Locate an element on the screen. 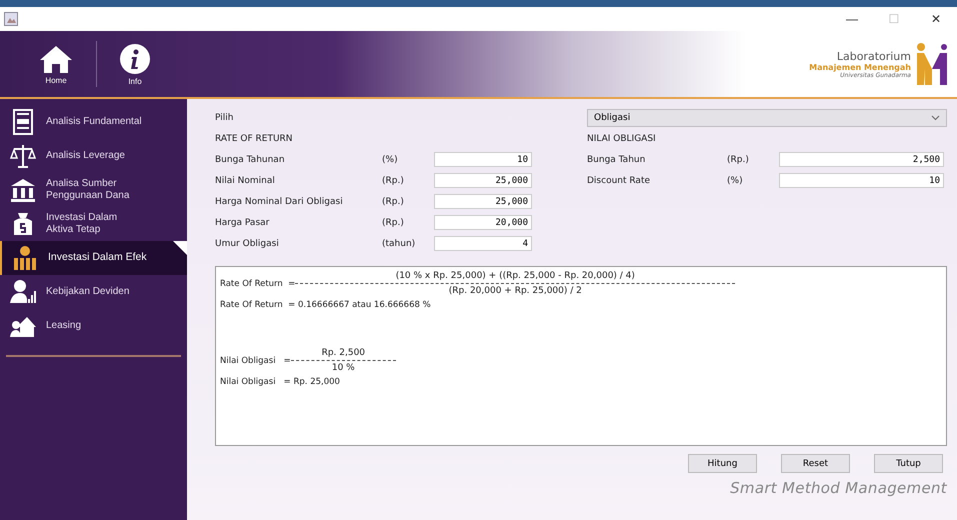 This screenshot has width=957, height=520. type-dropdown: Obligasi is located at coordinates (767, 118).